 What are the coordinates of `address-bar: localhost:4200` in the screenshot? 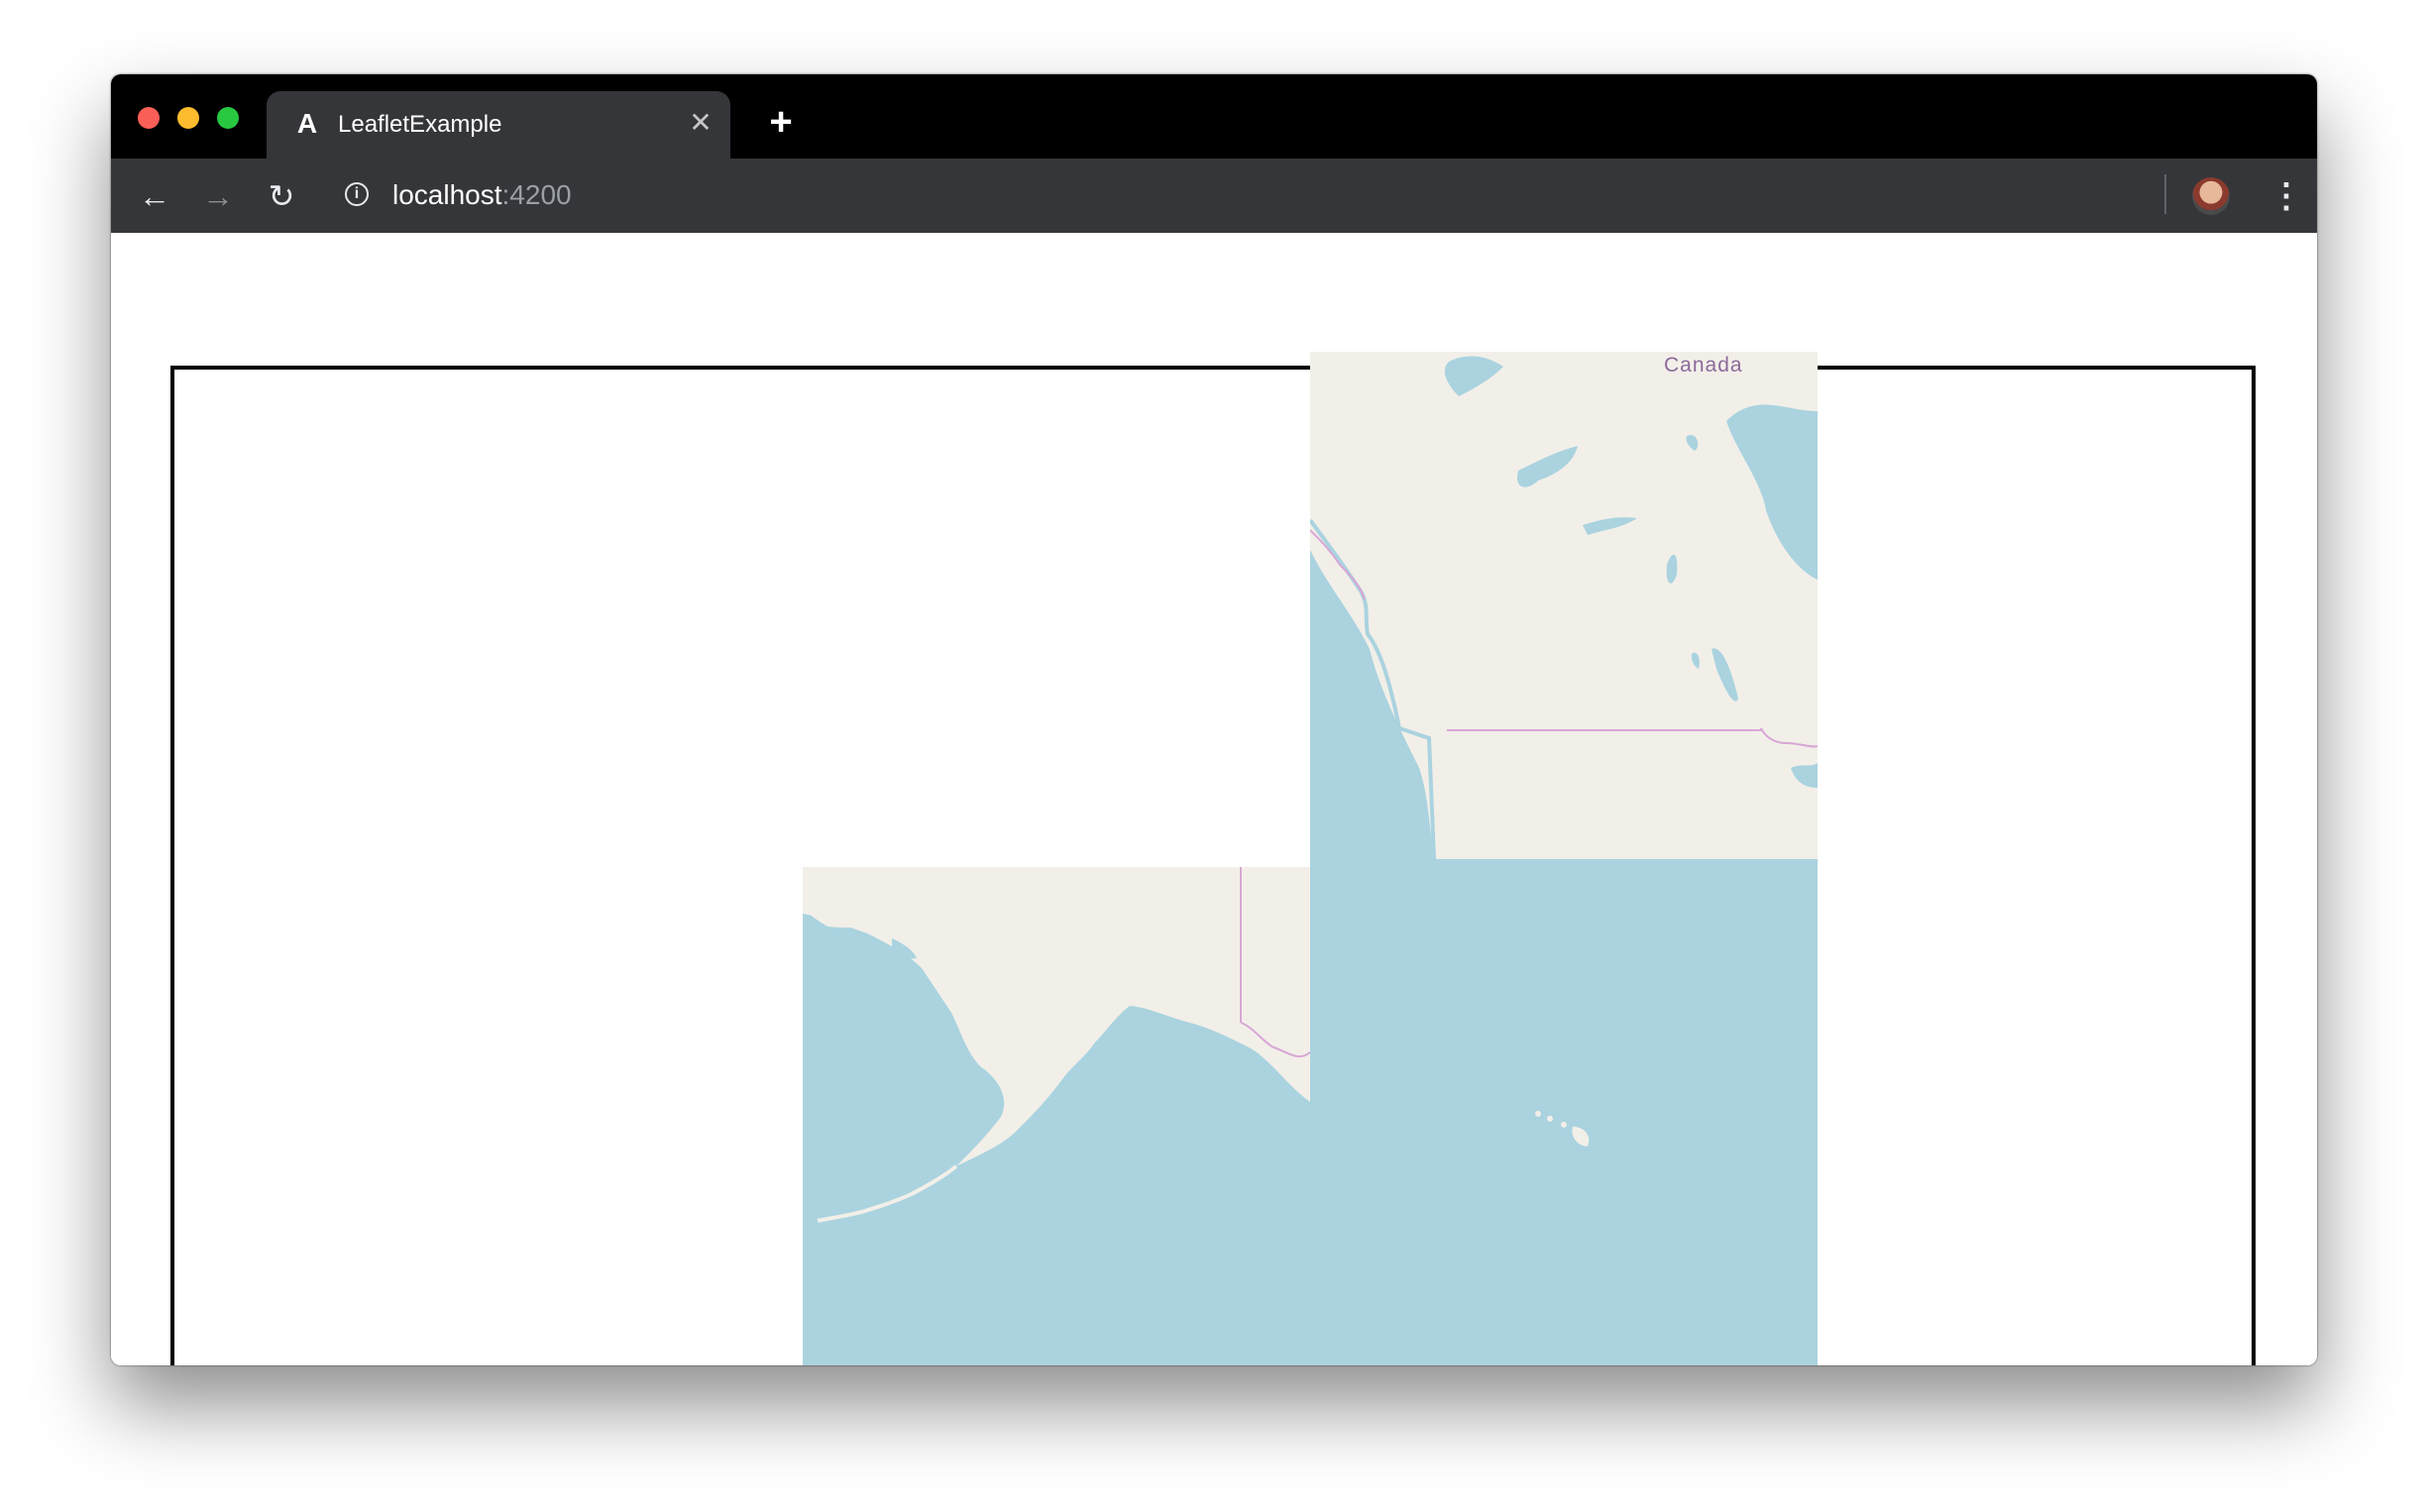 It's located at (482, 195).